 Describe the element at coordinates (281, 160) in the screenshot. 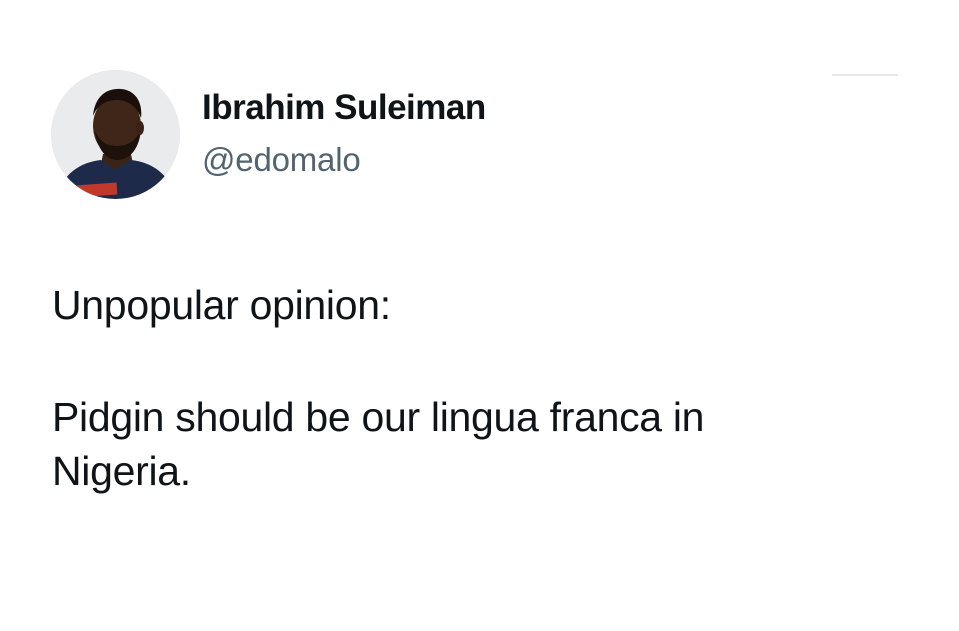

I see `author-handle: @edomalo` at that location.